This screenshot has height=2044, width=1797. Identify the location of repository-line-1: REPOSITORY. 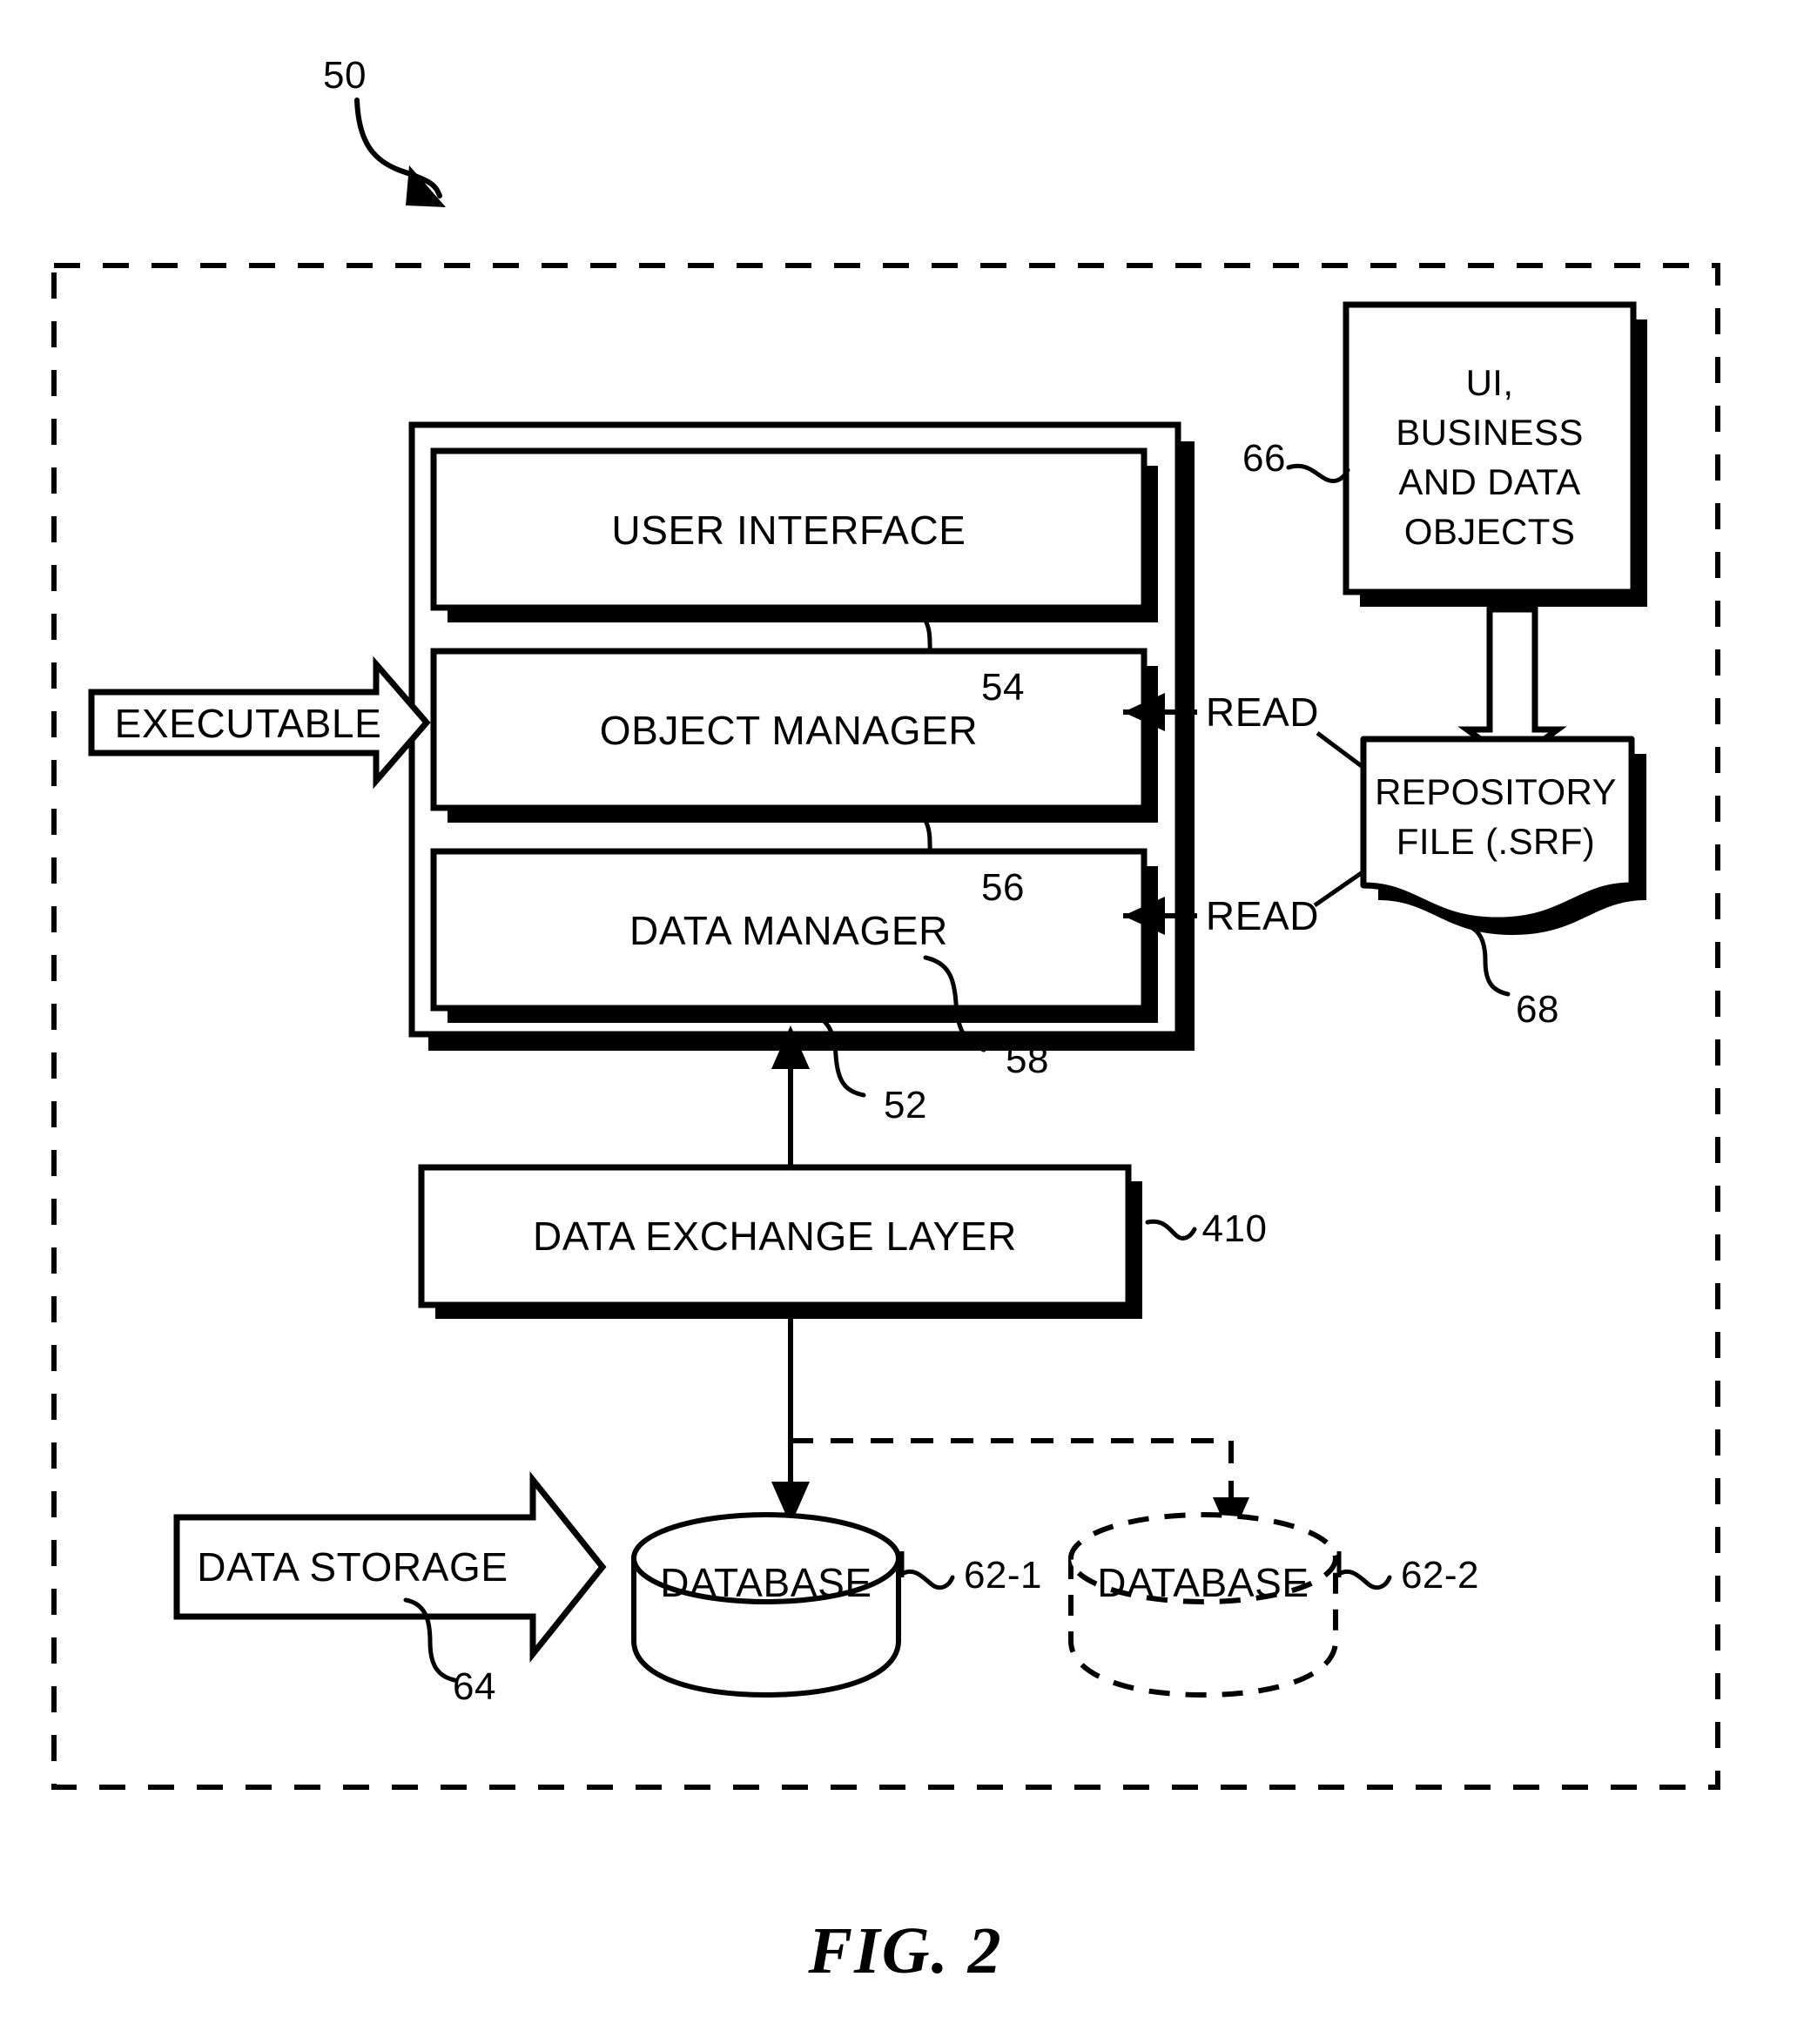
(1496, 792).